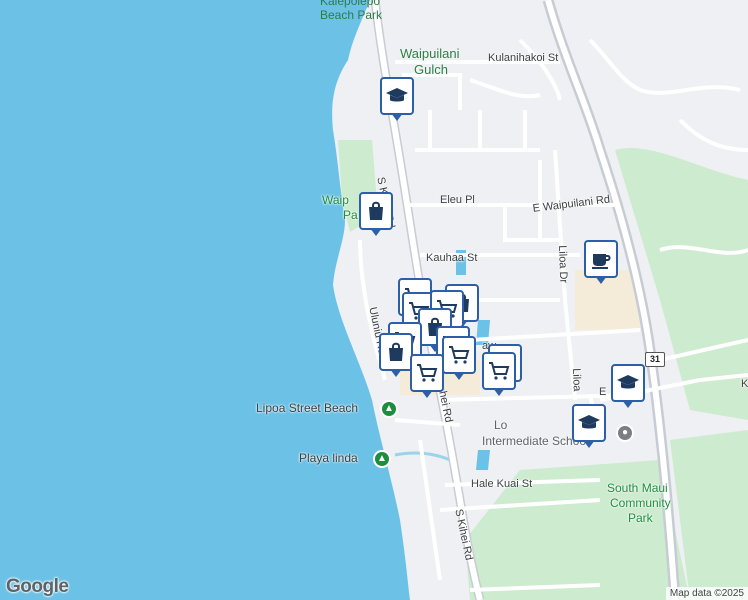  I want to click on highway-31-shield: 31, so click(655, 359).